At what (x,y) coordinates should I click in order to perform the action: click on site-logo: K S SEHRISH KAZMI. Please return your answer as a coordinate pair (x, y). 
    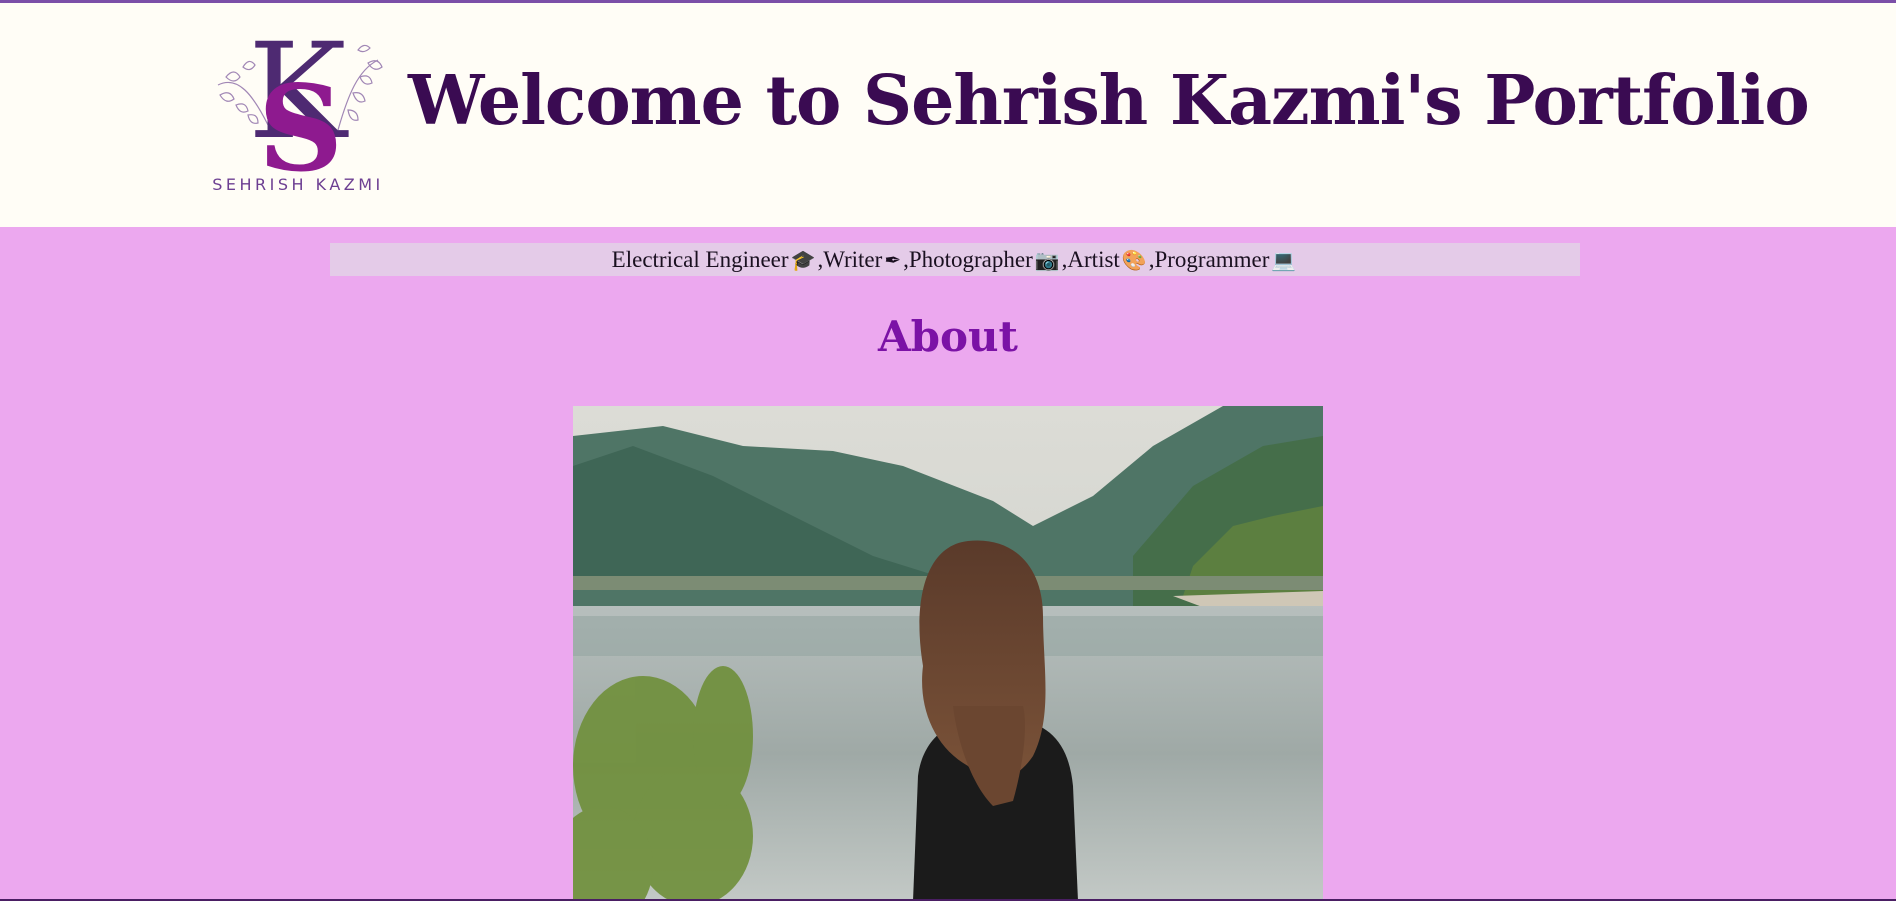
    Looking at the image, I should click on (298, 108).